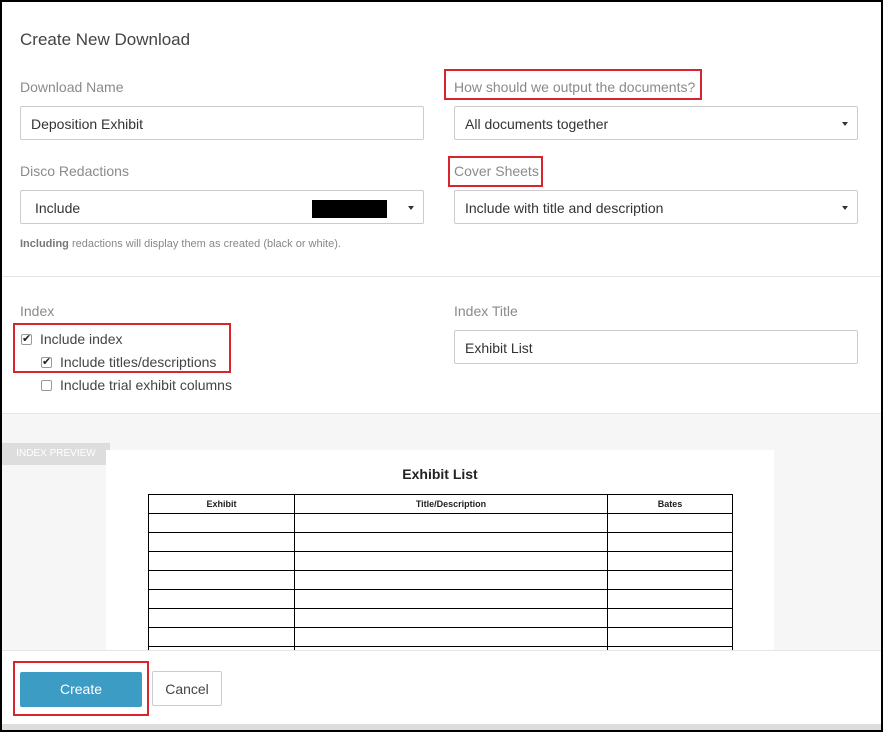  Describe the element at coordinates (495, 171) in the screenshot. I see `annotation-highlight-cover-sheets` at that location.